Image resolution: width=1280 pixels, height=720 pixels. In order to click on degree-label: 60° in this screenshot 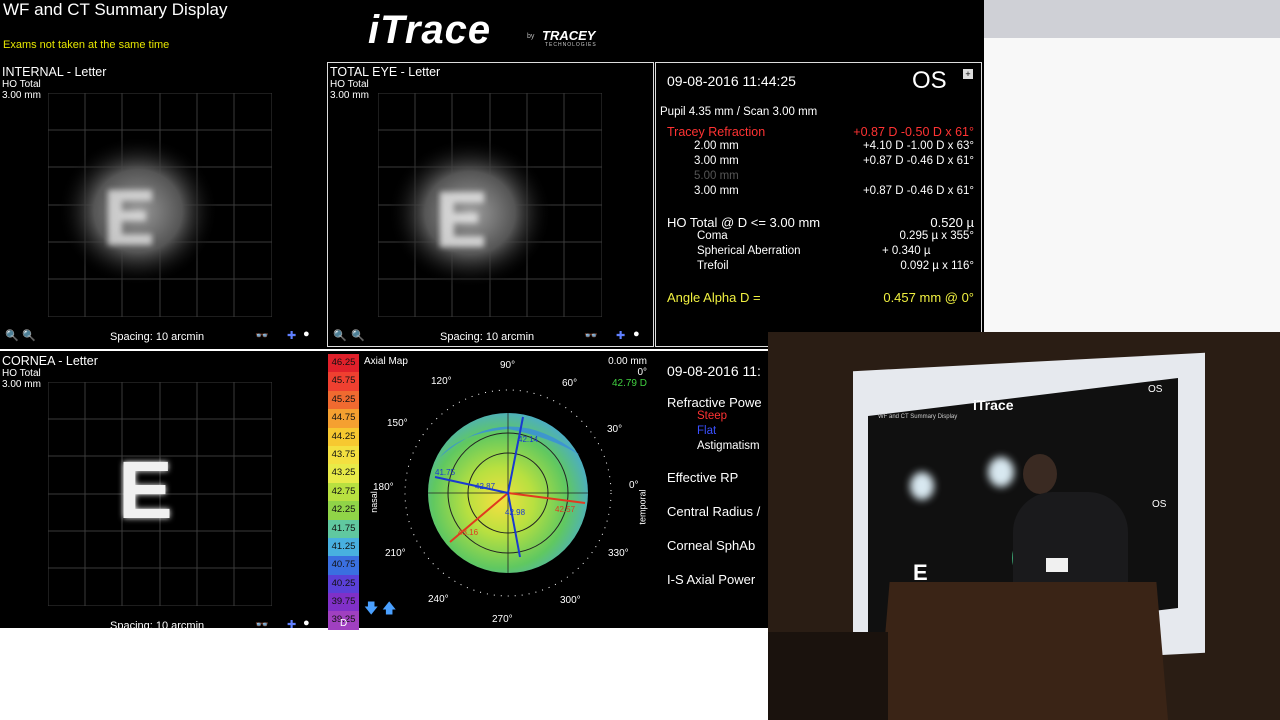, I will do `click(570, 383)`.